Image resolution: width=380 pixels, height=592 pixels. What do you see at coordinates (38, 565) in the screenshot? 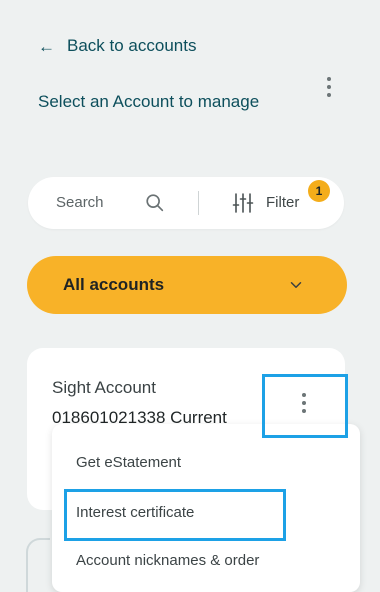
I see `next-card-edge` at bounding box center [38, 565].